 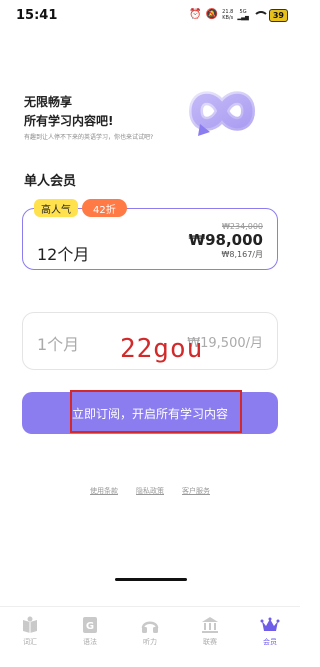 I want to click on grammar-g-icon: G, so click(x=90, y=625).